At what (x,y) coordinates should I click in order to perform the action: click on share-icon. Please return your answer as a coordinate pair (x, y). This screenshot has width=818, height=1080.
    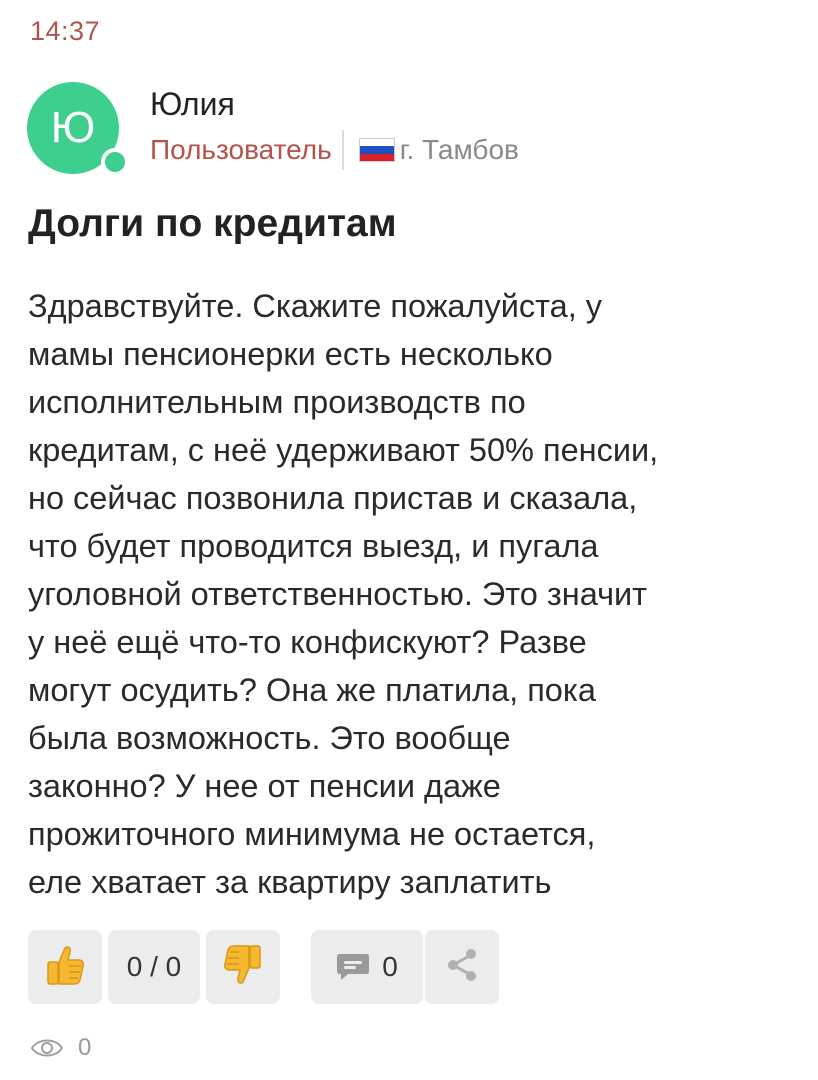
    Looking at the image, I should click on (462, 967).